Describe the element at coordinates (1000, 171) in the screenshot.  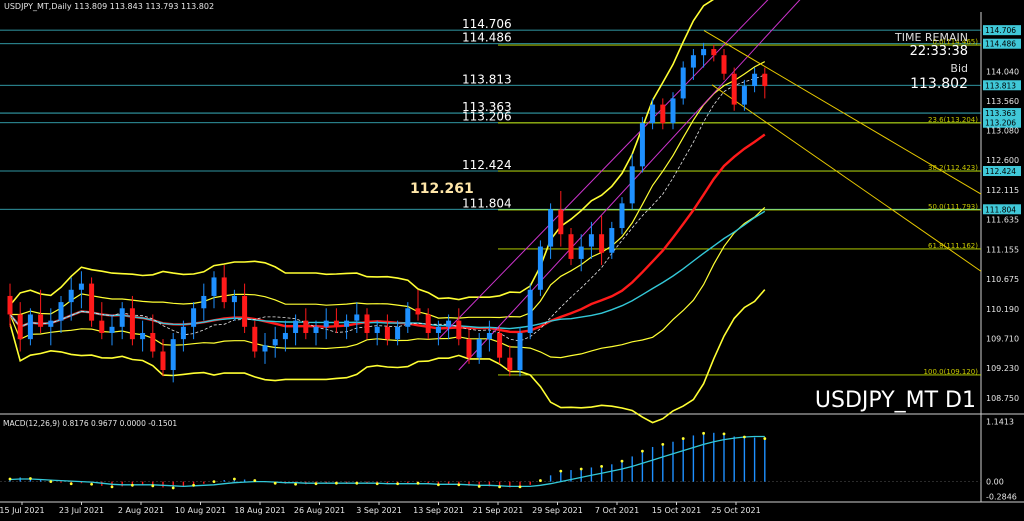
I see `level-tag-text: 112.424` at that location.